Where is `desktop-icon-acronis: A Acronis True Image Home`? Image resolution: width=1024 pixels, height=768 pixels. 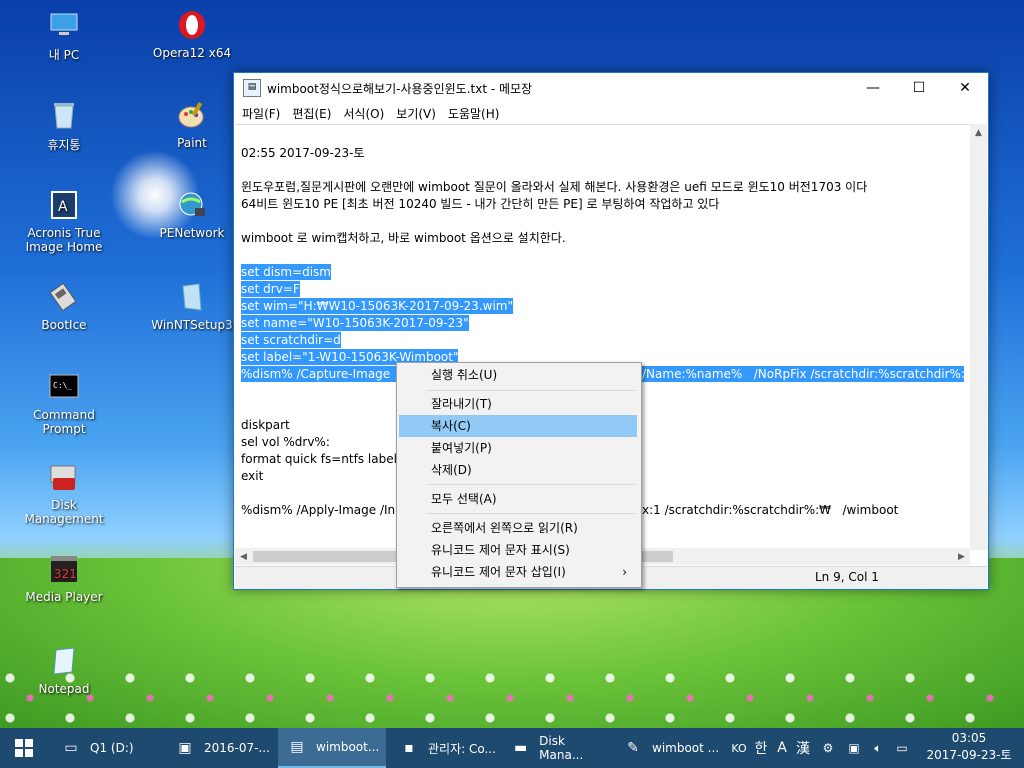
desktop-icon-acronis: A Acronis True Image Home is located at coordinates (64, 221).